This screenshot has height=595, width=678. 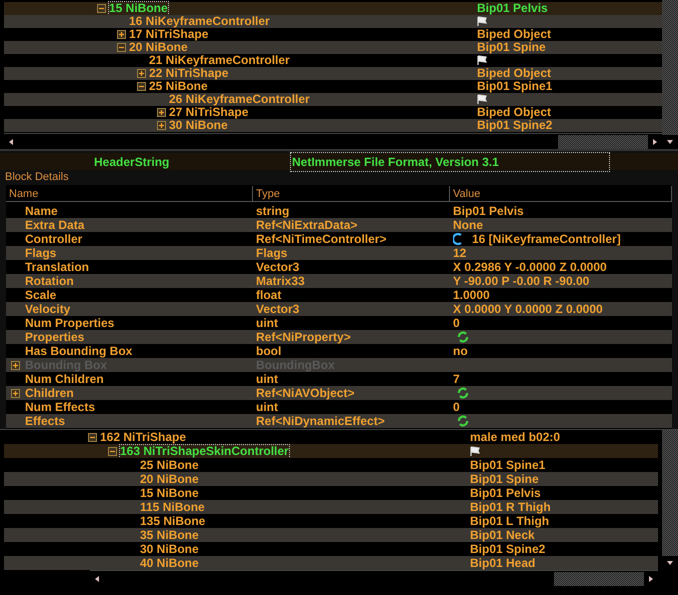 What do you see at coordinates (670, 142) in the screenshot?
I see `scroll-down-icon` at bounding box center [670, 142].